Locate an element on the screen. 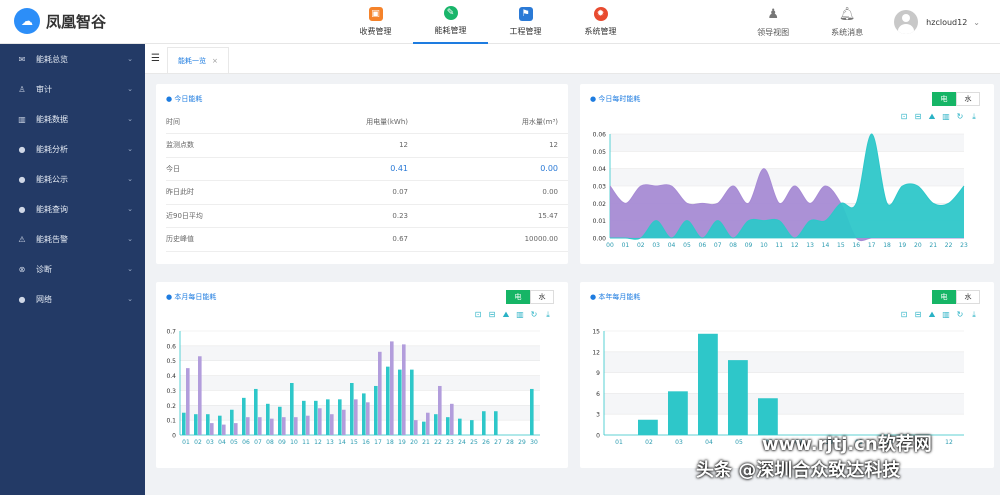  row-label: 昨日此时 is located at coordinates (222, 192).